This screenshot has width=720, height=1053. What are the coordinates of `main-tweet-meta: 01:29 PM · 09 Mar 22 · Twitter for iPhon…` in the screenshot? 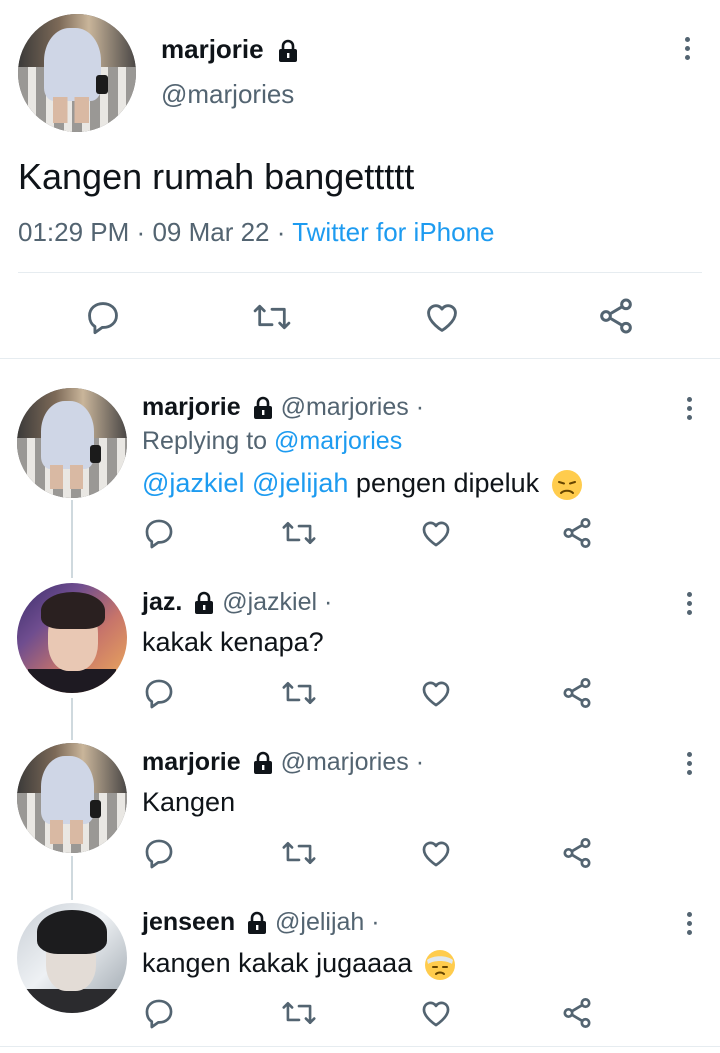 It's located at (256, 232).